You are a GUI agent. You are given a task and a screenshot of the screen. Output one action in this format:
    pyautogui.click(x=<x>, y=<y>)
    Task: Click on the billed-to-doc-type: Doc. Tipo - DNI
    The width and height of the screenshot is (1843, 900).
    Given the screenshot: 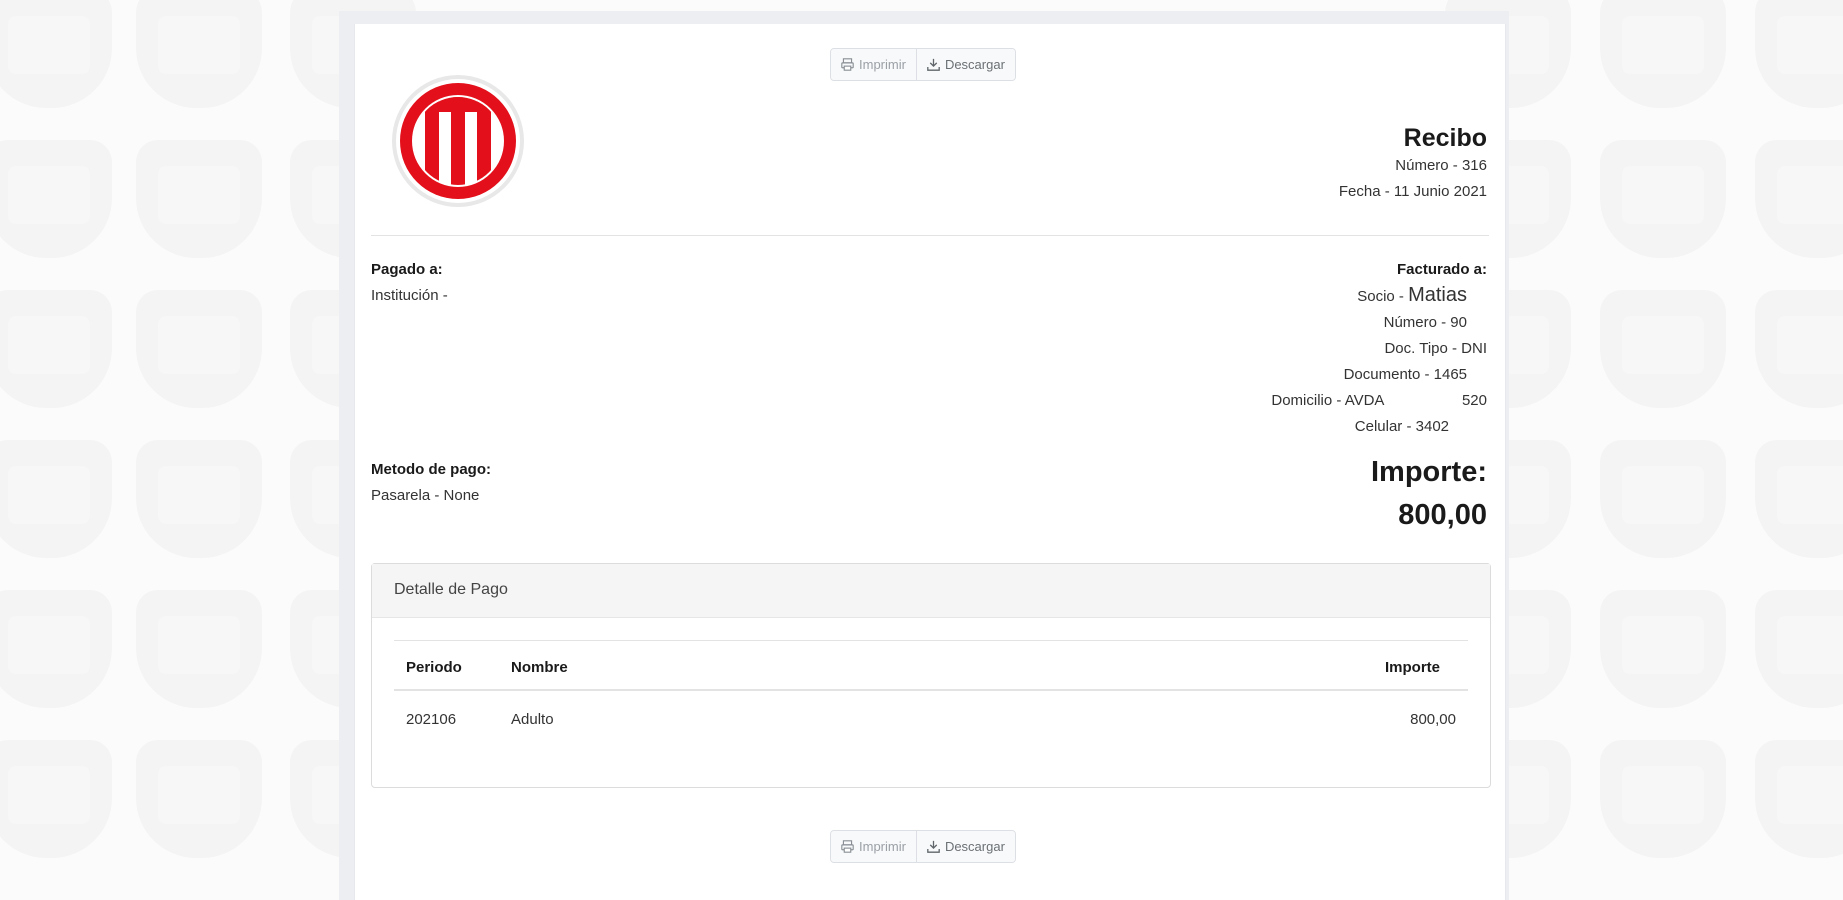 What is the action you would take?
    pyautogui.click(x=1435, y=348)
    